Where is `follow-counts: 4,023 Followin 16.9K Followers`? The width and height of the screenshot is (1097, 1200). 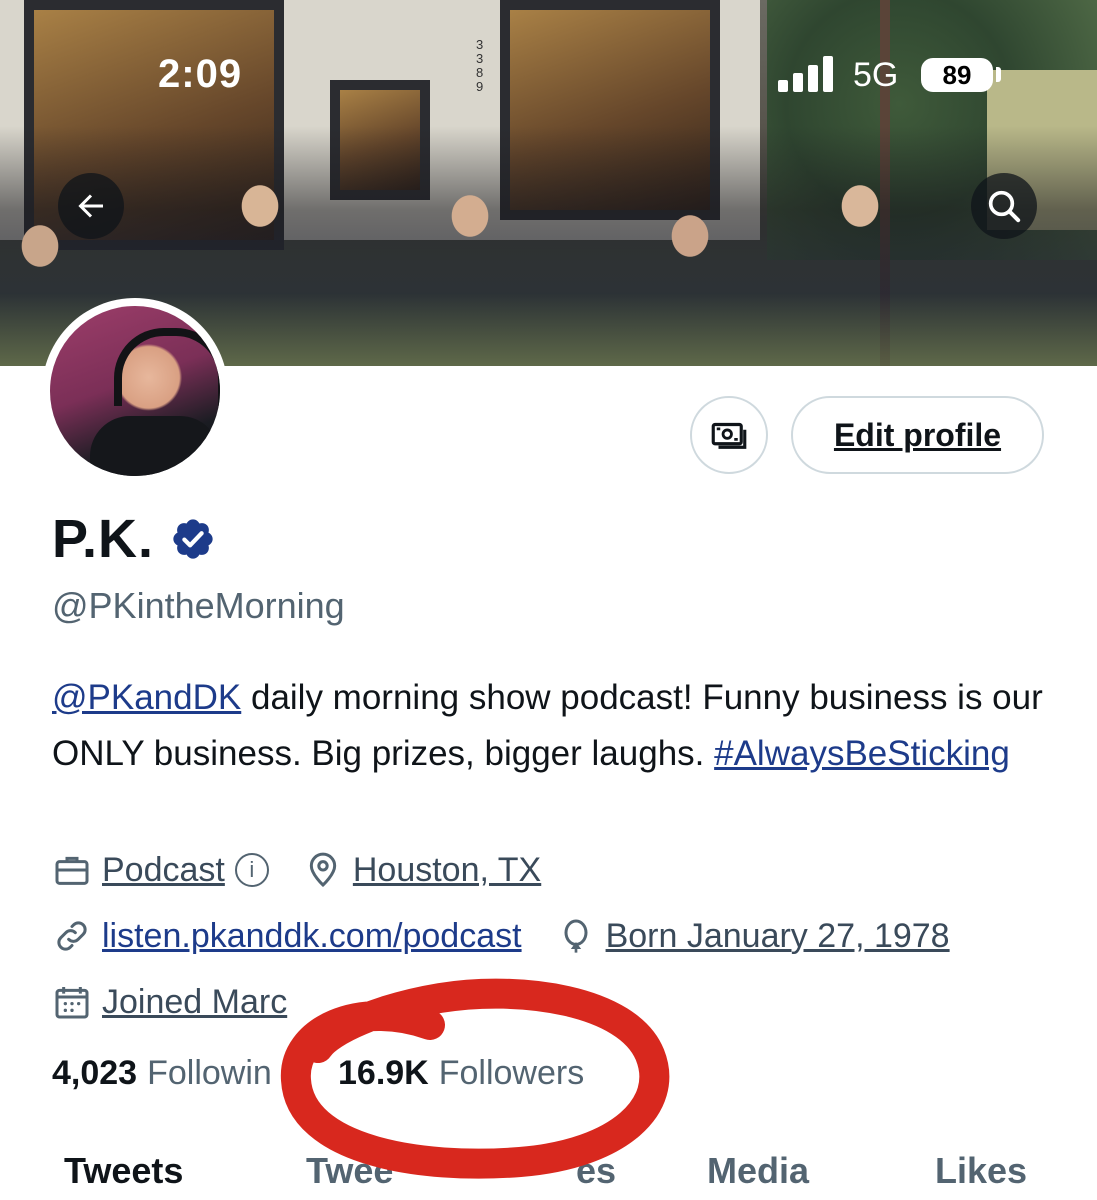 follow-counts: 4,023 Followin 16.9K Followers is located at coordinates (318, 1073).